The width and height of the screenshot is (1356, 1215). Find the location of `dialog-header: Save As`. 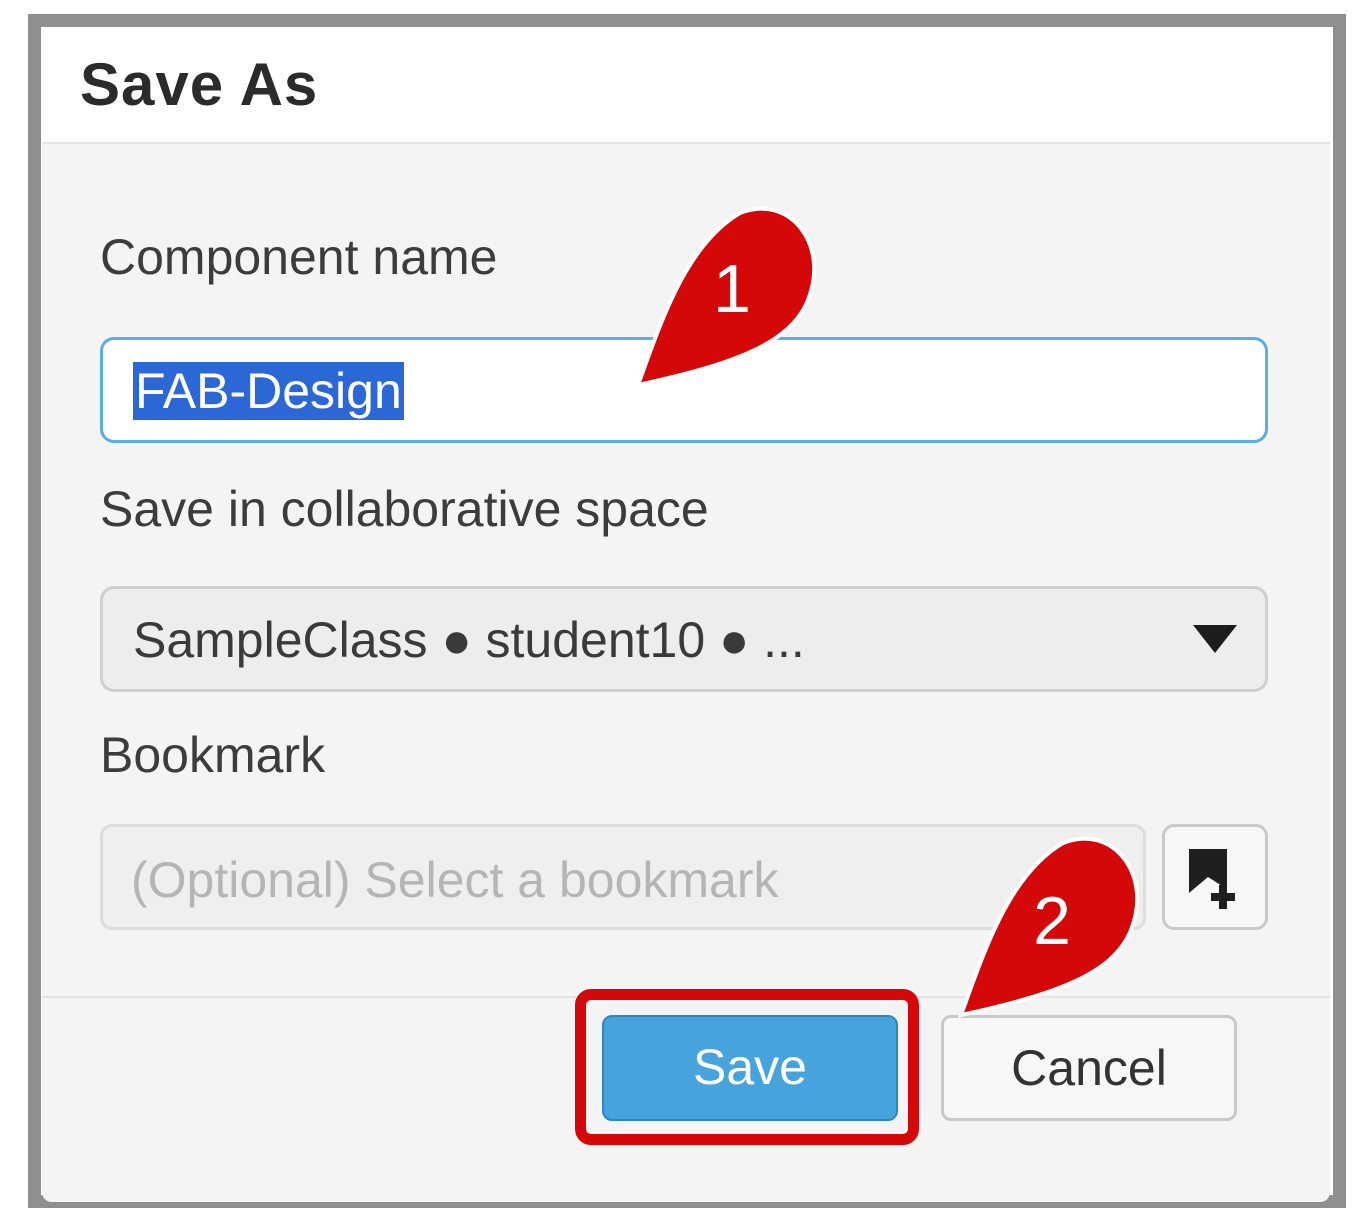

dialog-header: Save As is located at coordinates (686, 86).